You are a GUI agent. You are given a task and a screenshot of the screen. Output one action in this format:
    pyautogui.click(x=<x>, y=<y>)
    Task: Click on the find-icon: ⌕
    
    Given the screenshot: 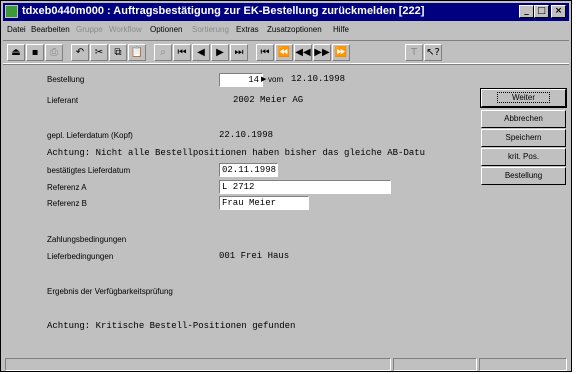 What is the action you would take?
    pyautogui.click(x=163, y=52)
    